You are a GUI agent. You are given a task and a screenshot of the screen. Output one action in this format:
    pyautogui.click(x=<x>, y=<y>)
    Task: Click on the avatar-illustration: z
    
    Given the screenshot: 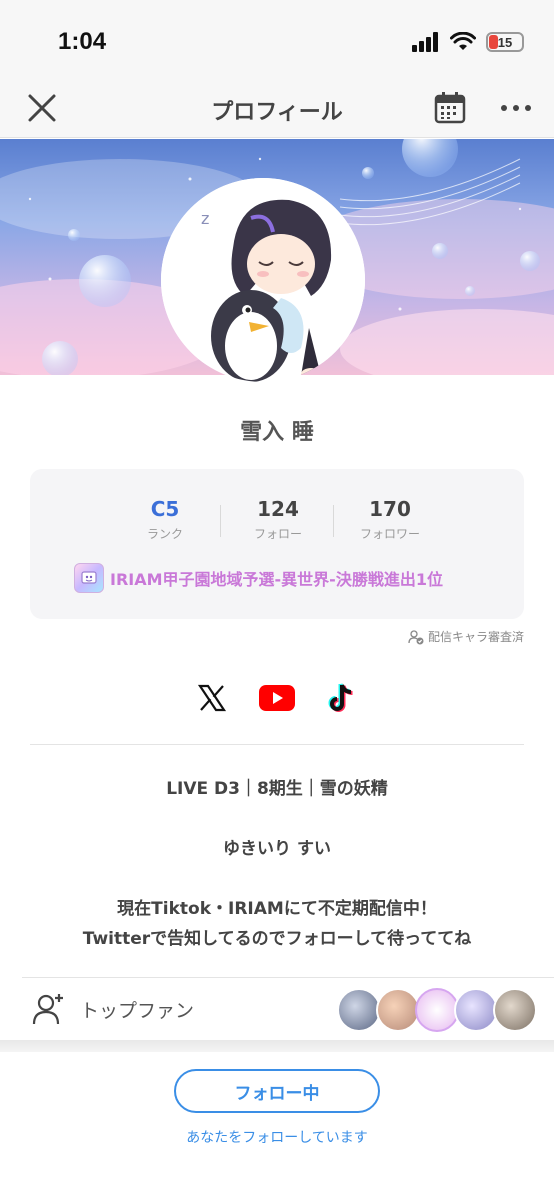 What is the action you would take?
    pyautogui.click(x=263, y=280)
    